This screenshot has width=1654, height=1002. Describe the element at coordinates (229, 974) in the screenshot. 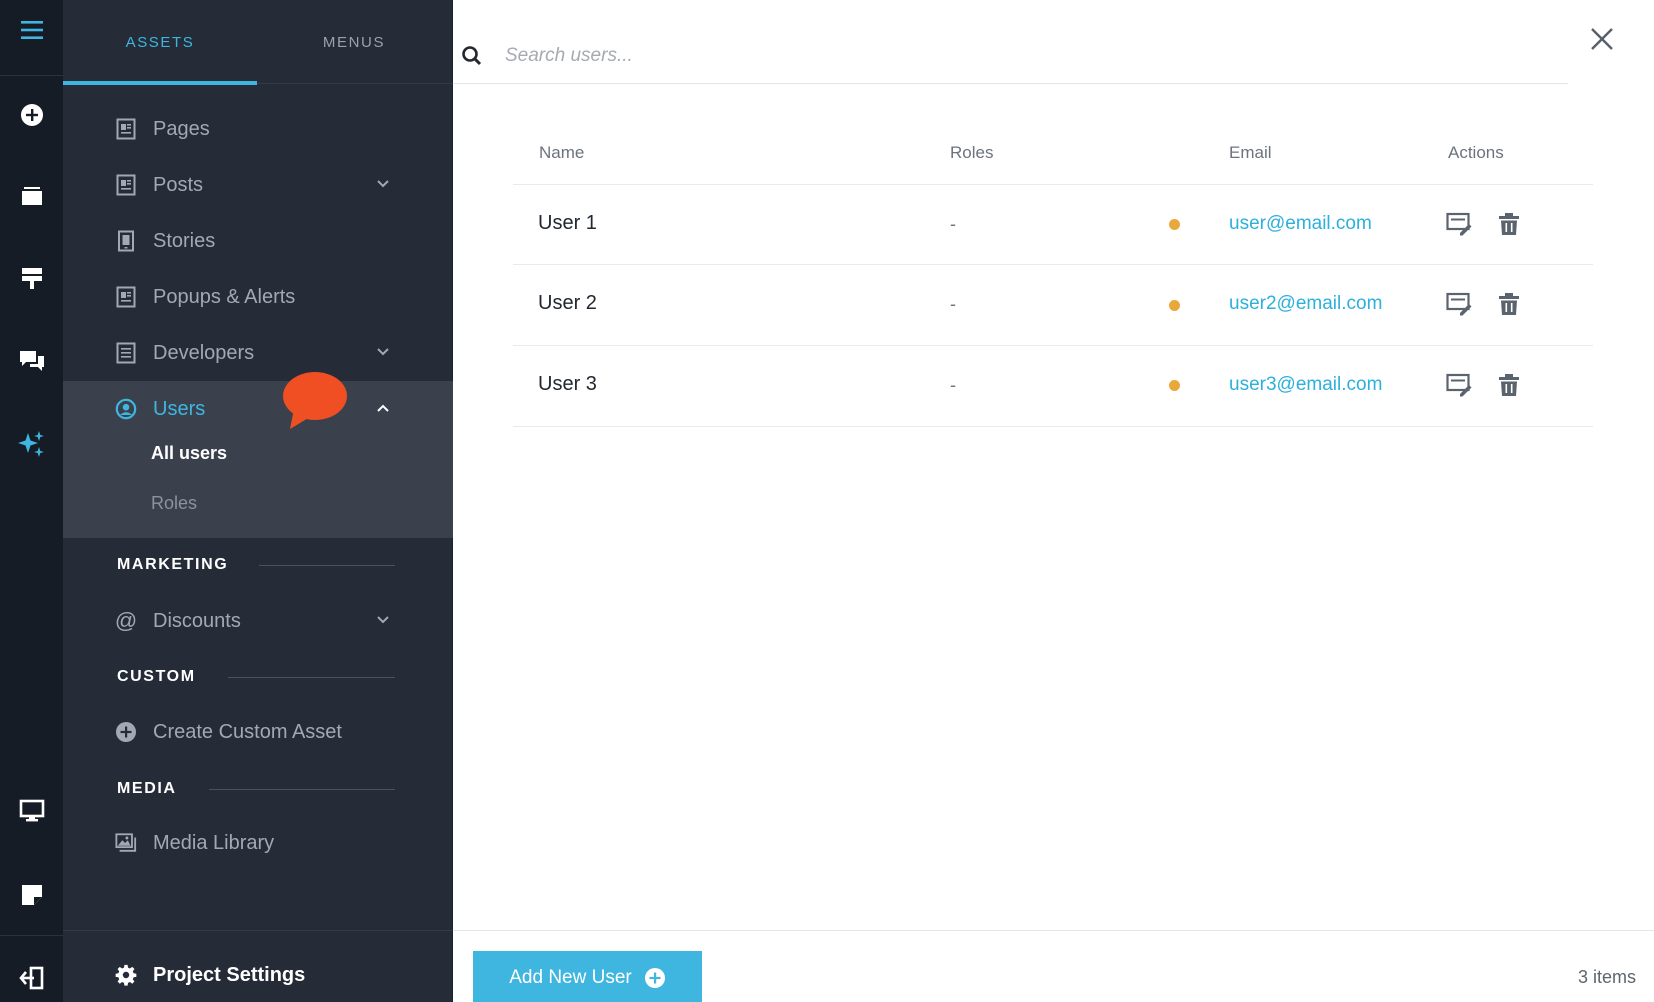

I see `sidebar-item-label: Project Settings` at that location.